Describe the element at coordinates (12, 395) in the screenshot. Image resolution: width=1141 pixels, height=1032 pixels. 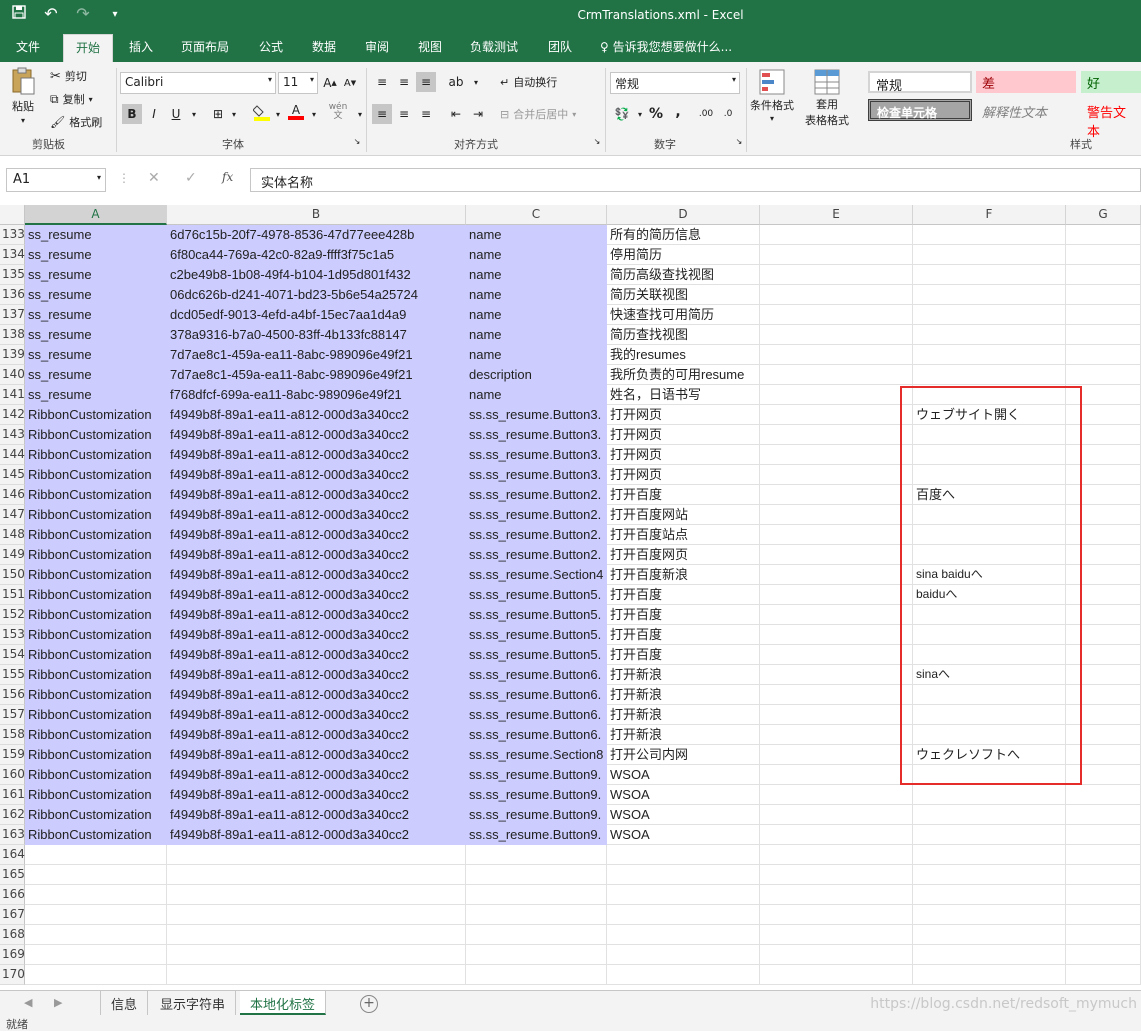
I see `row-header: 141` at that location.